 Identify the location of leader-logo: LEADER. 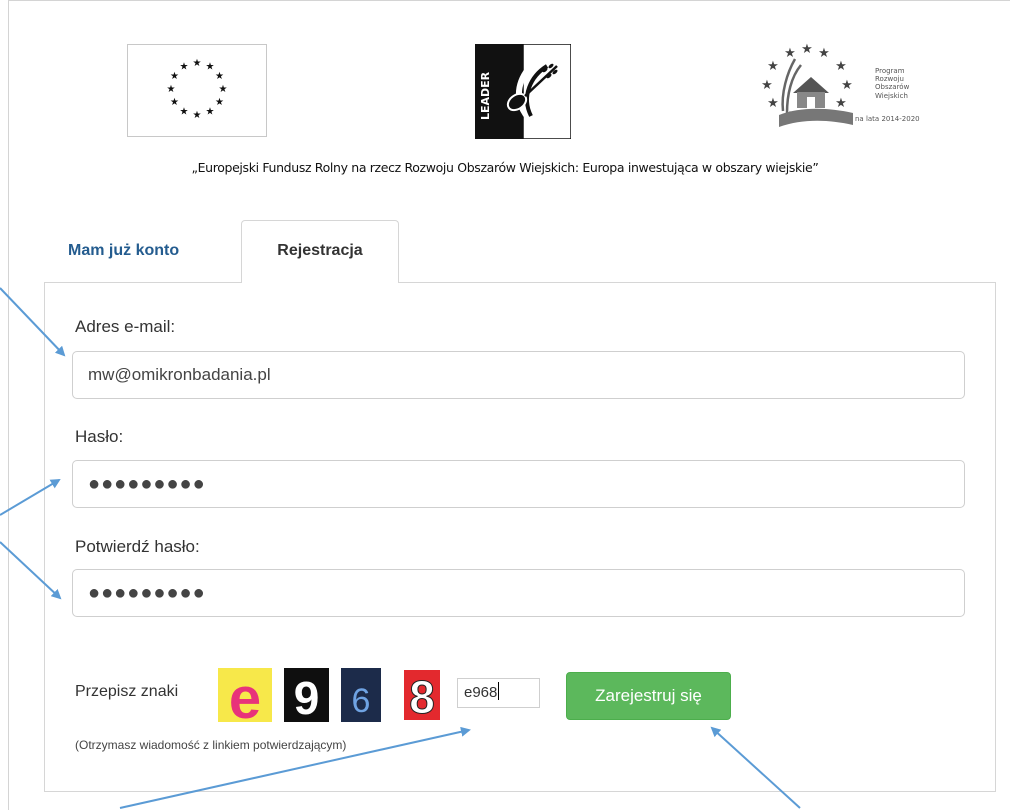
(523, 91).